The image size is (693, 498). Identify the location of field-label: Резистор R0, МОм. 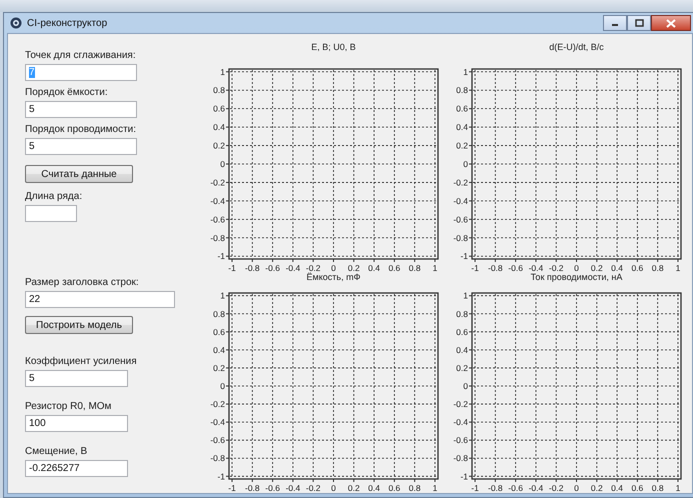
(68, 406).